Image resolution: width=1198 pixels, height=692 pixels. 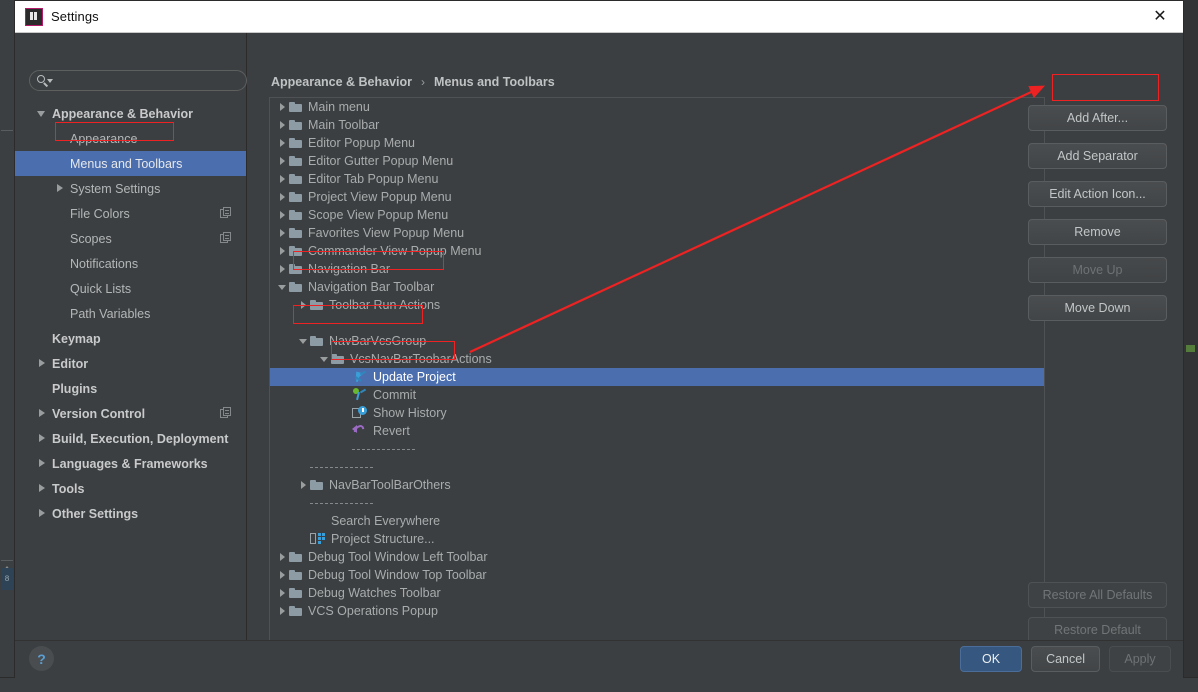 What do you see at coordinates (1097, 308) in the screenshot?
I see `move-down-button: Move Down` at bounding box center [1097, 308].